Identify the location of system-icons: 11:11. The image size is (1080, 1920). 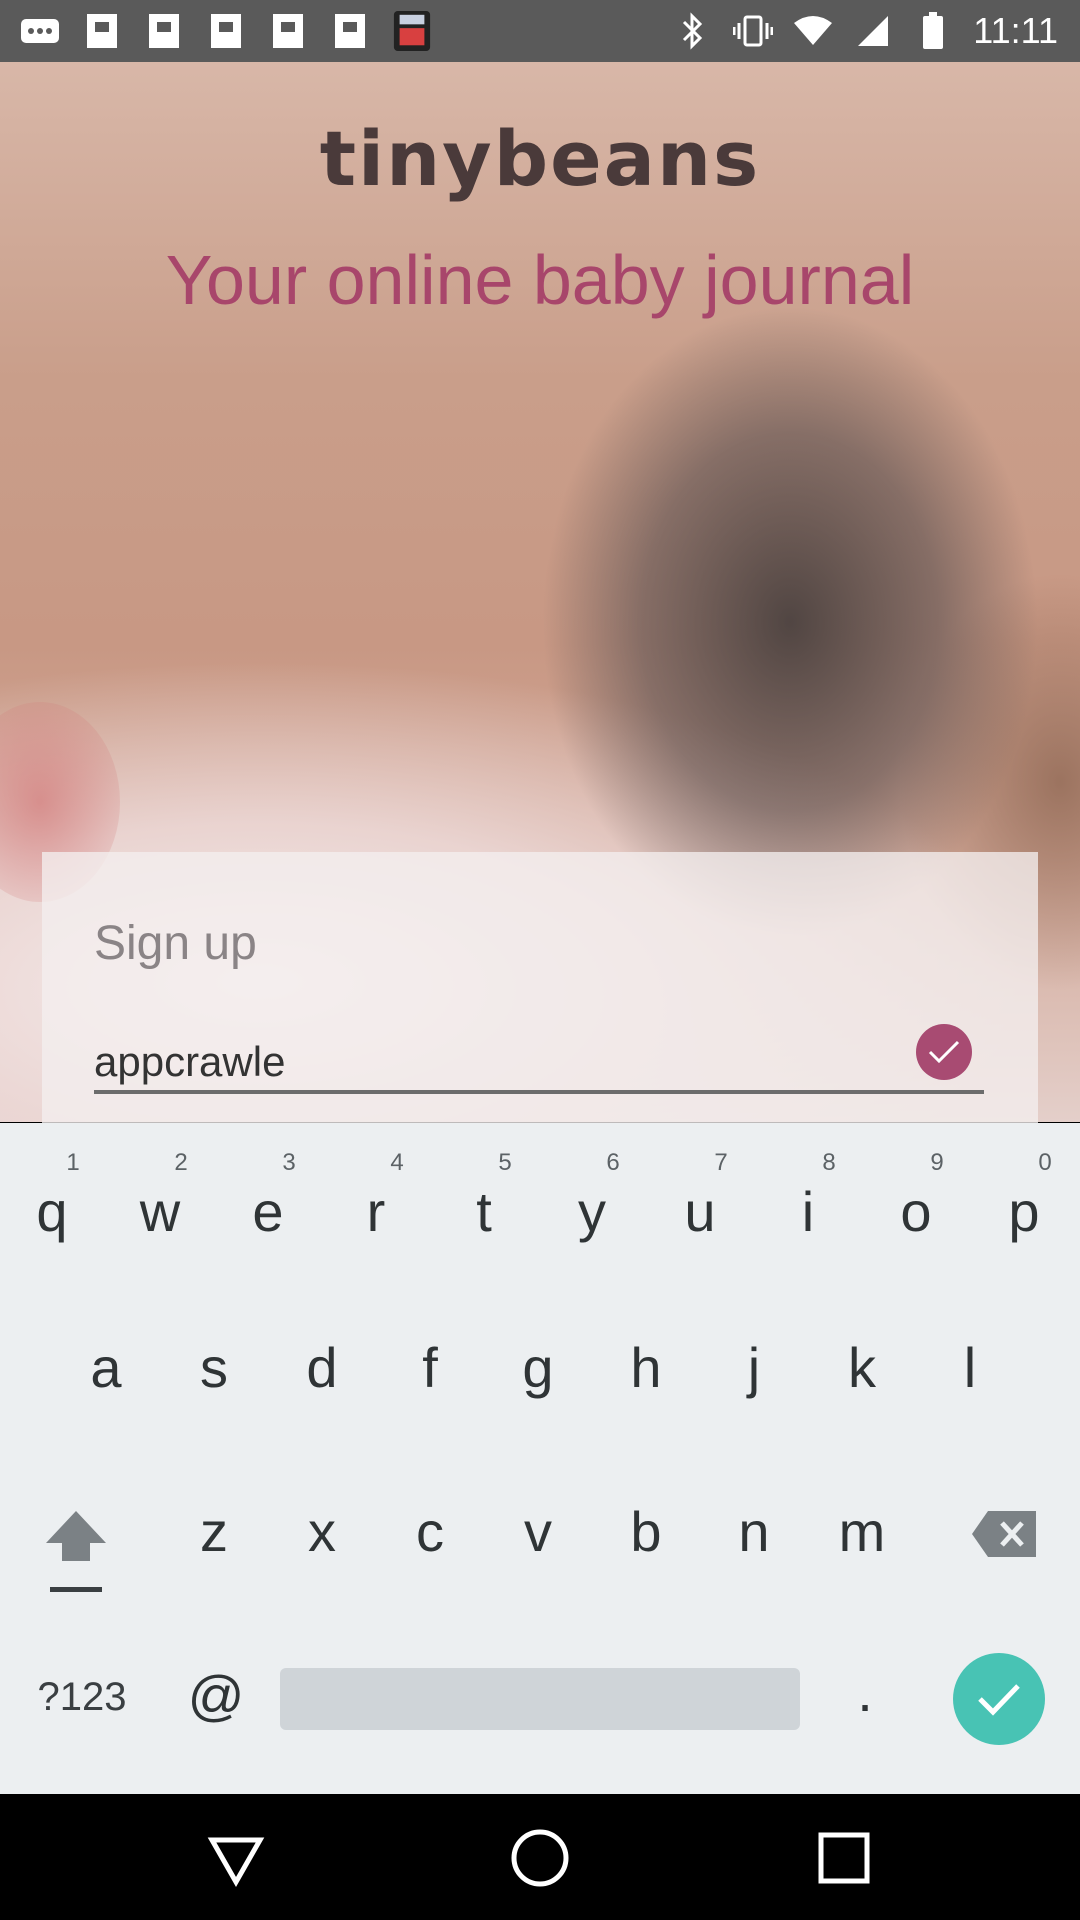
(865, 31).